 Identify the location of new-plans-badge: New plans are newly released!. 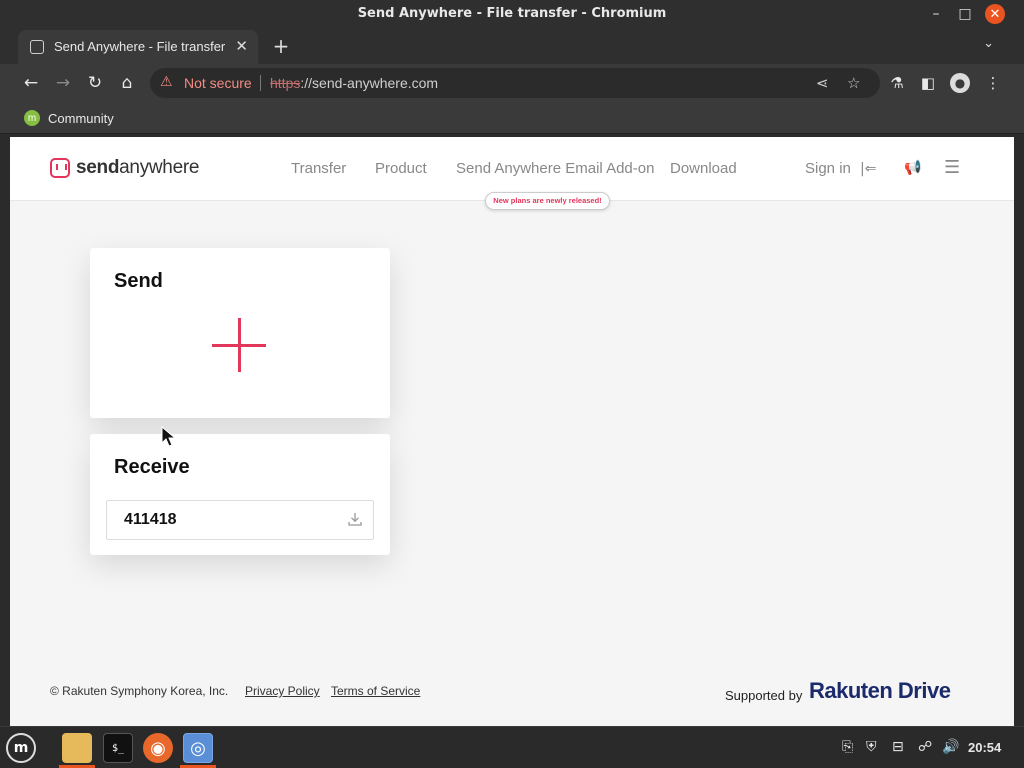
(547, 201).